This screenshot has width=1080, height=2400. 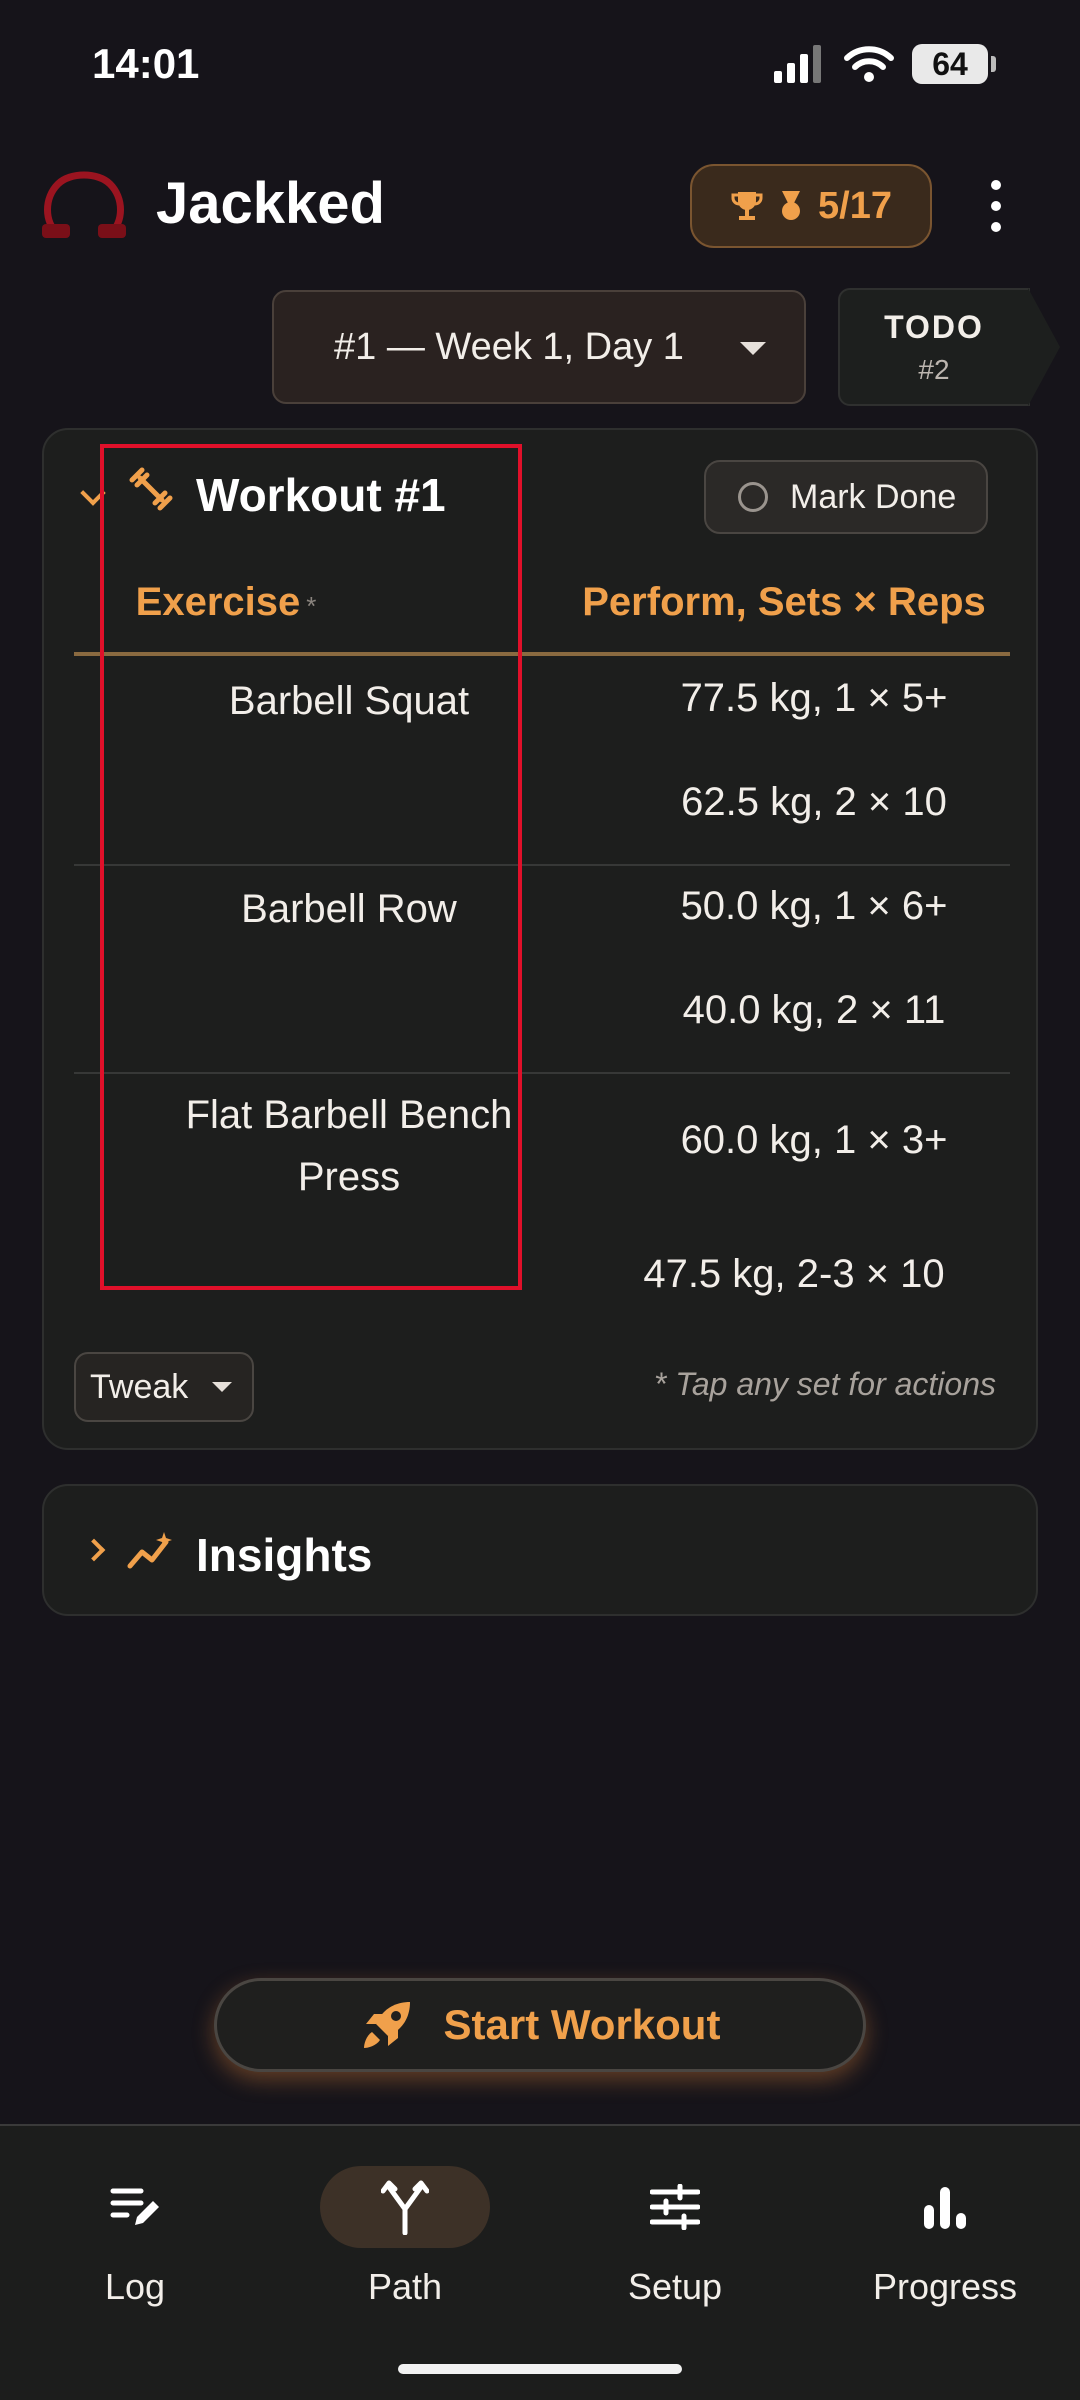 What do you see at coordinates (405, 2286) in the screenshot?
I see `nav-label: Path` at bounding box center [405, 2286].